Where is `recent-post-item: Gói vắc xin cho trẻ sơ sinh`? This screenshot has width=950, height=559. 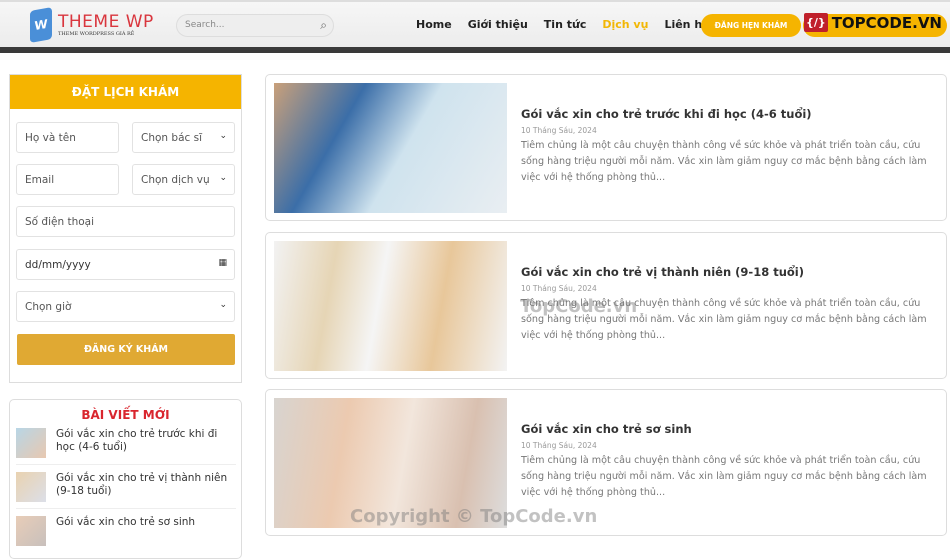 recent-post-item: Gói vắc xin cho trẻ sơ sinh is located at coordinates (126, 531).